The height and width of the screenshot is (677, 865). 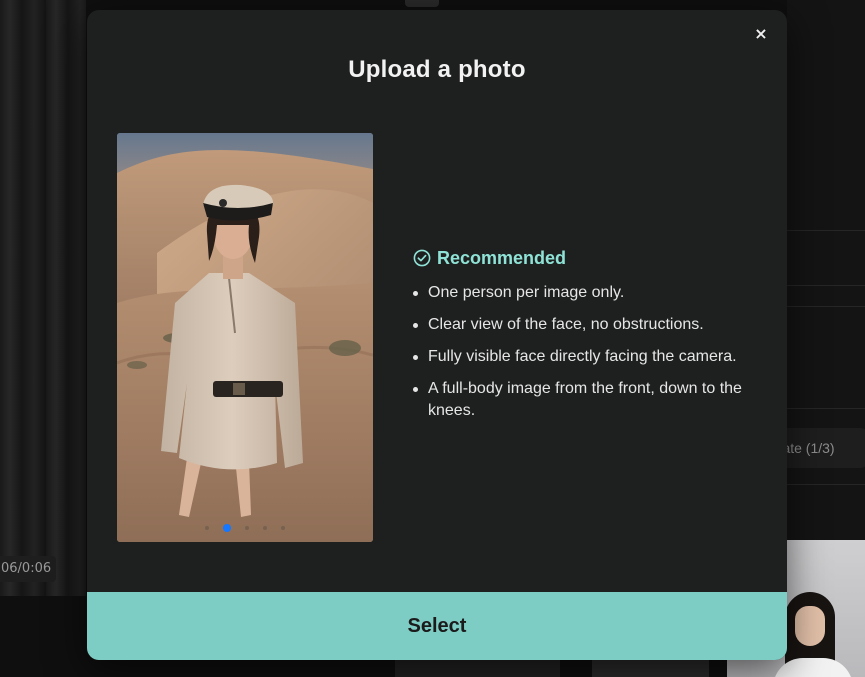 I want to click on background-video-preview, so click(x=43, y=298).